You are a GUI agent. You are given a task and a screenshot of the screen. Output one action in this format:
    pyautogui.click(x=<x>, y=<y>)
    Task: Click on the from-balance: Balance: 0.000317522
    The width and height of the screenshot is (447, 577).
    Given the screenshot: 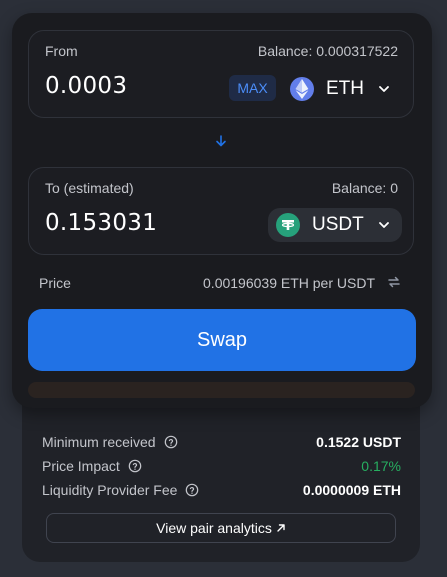 What is the action you would take?
    pyautogui.click(x=327, y=51)
    